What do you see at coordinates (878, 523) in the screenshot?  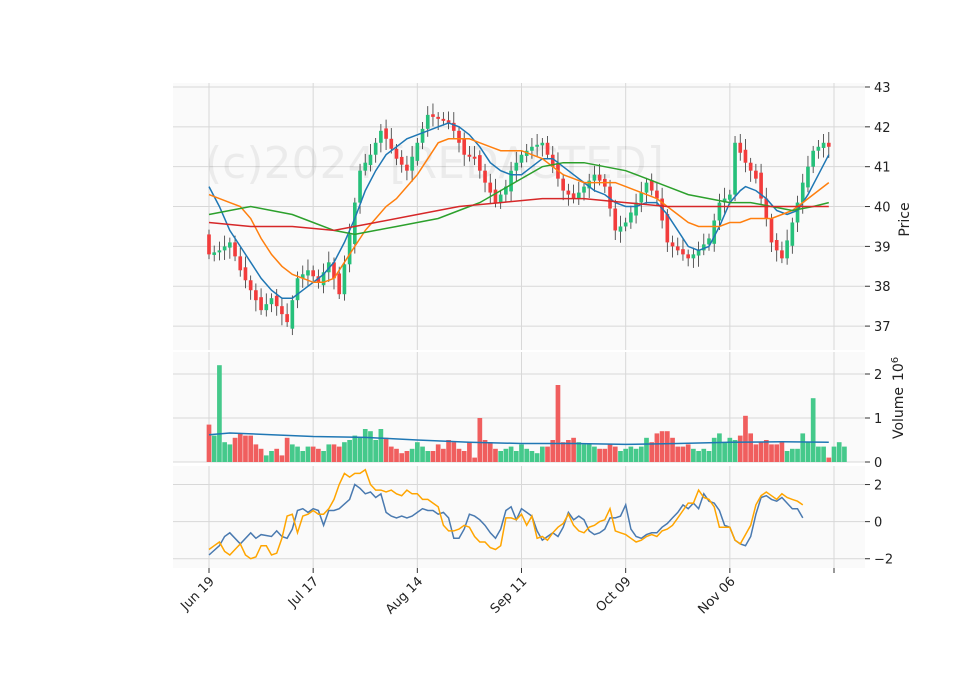 I see `oscillator-tick-label: 0` at bounding box center [878, 523].